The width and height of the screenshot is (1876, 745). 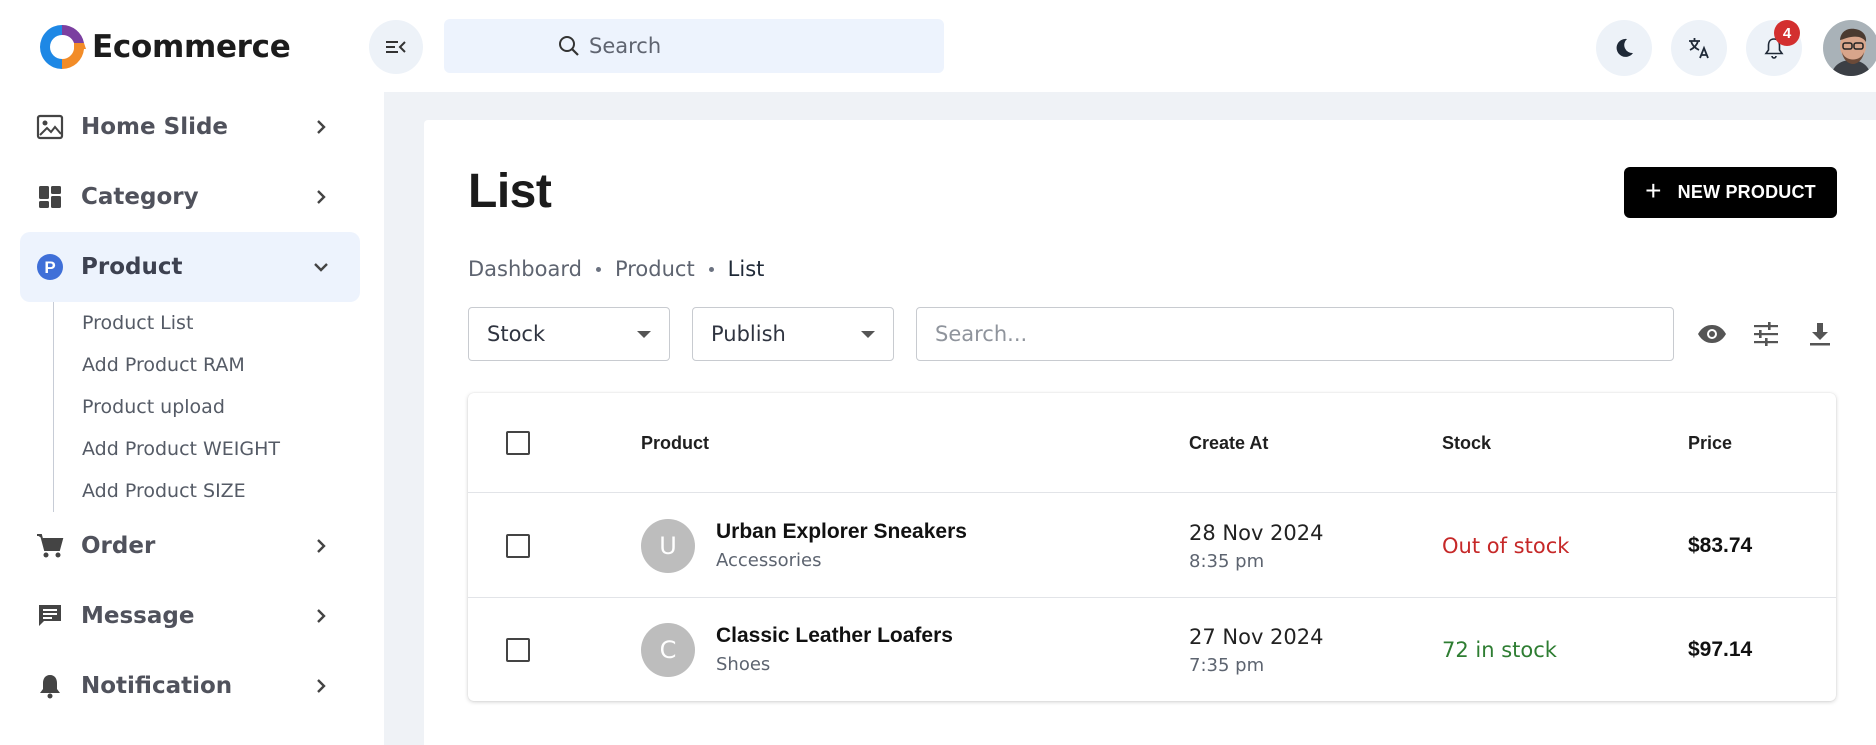 What do you see at coordinates (1506, 546) in the screenshot?
I see `stock-status: Out of stock` at bounding box center [1506, 546].